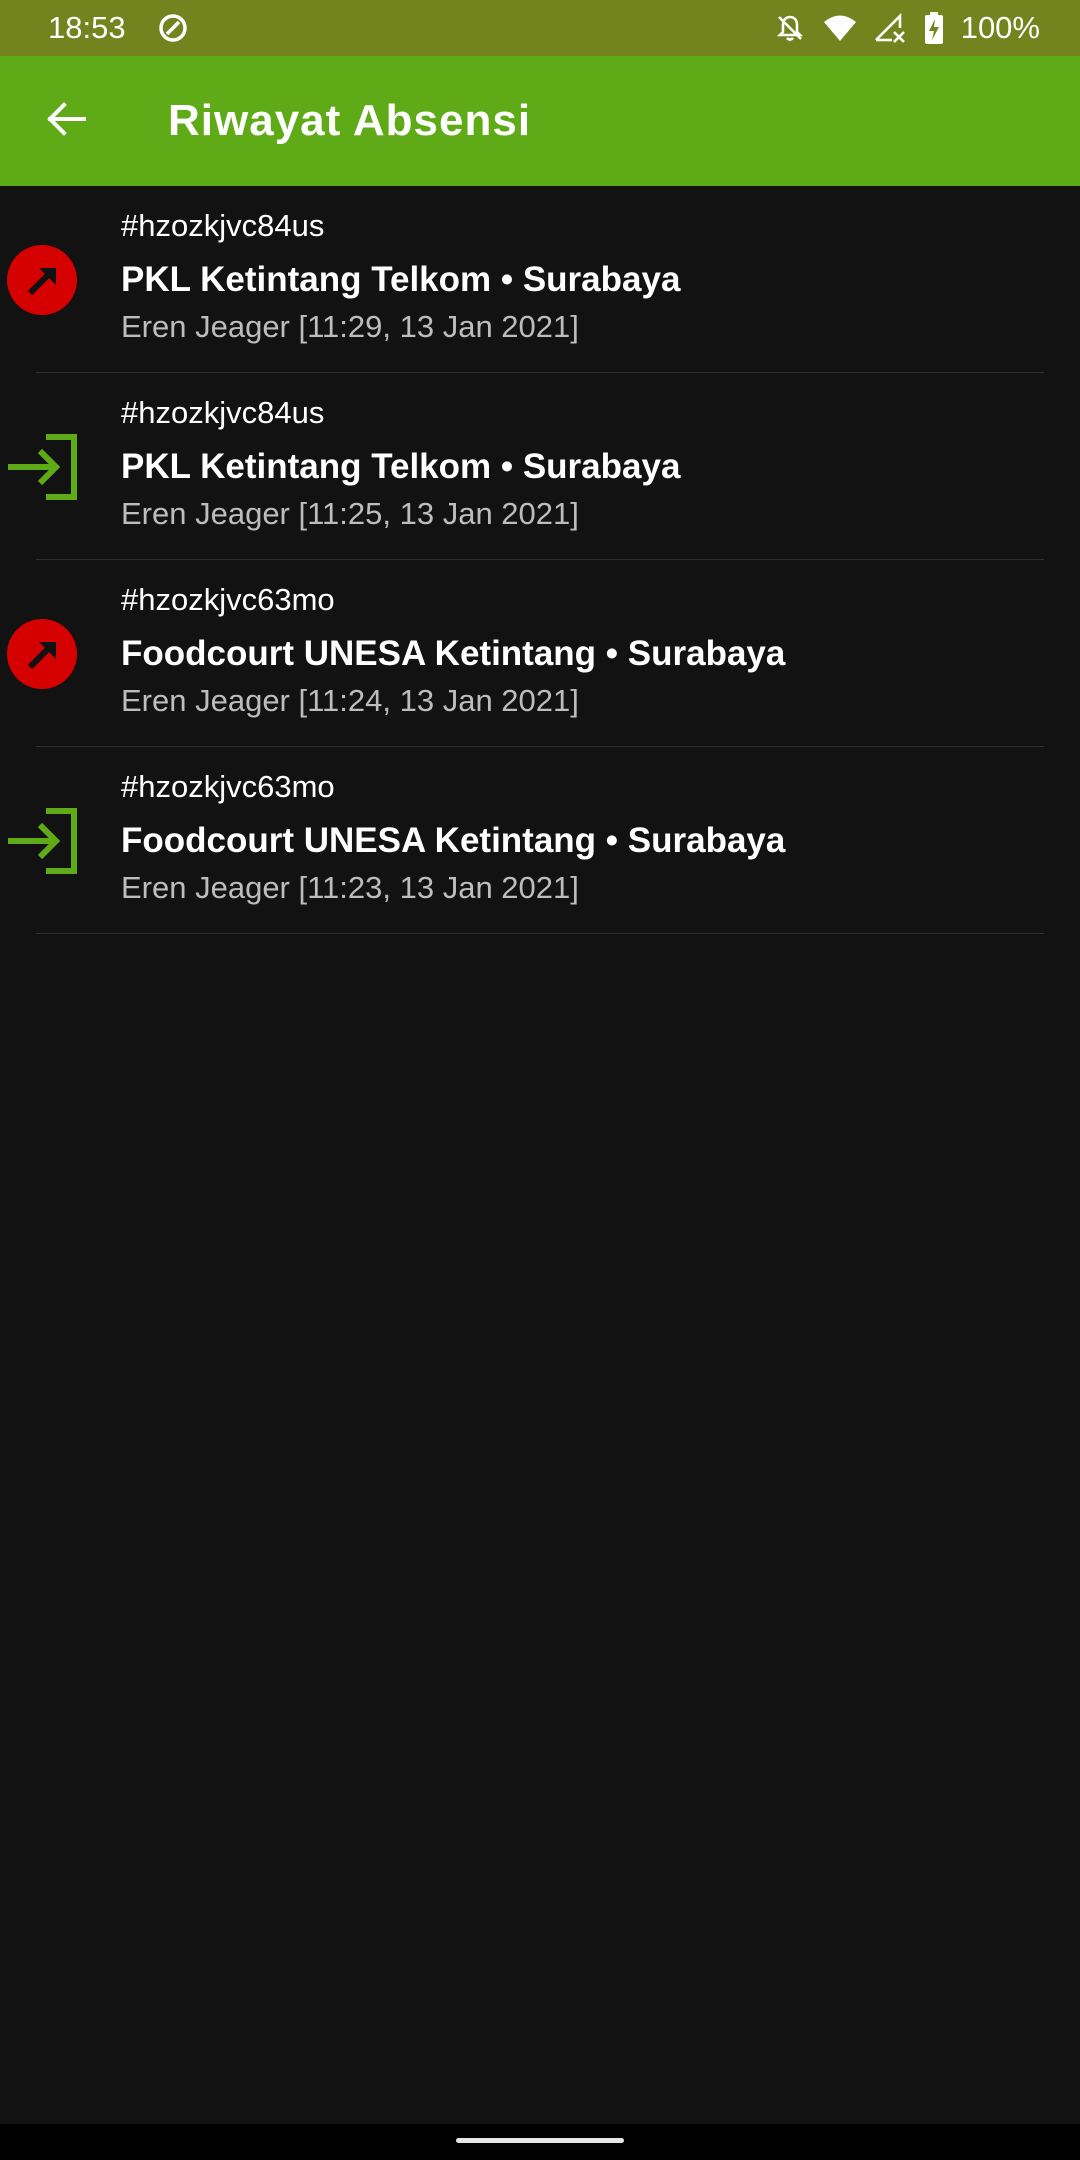 This screenshot has width=1080, height=2160. I want to click on page-title: Riwayat Absensi, so click(350, 120).